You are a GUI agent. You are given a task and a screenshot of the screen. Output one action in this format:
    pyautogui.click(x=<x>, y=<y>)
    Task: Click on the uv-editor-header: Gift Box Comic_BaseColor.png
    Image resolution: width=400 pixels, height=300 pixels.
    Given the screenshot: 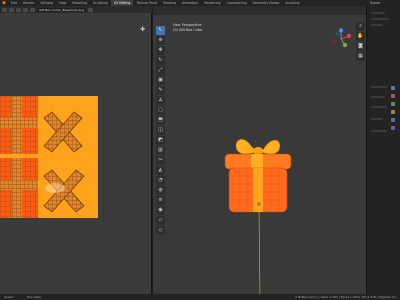 What is the action you would take?
    pyautogui.click(x=76, y=9)
    